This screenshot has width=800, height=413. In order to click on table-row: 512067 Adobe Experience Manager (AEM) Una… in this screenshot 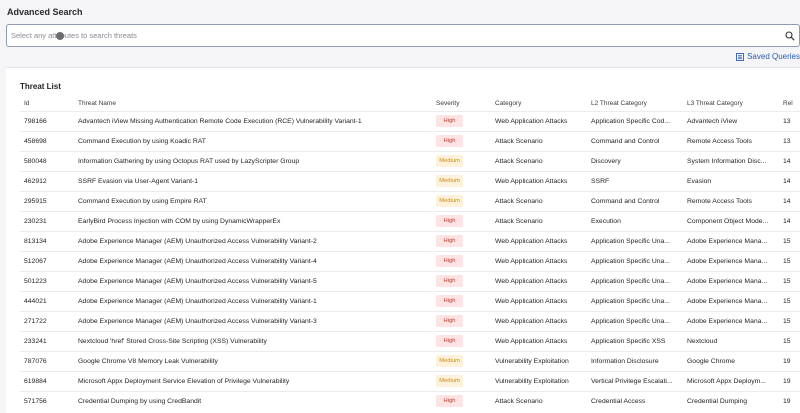, I will do `click(410, 260)`.